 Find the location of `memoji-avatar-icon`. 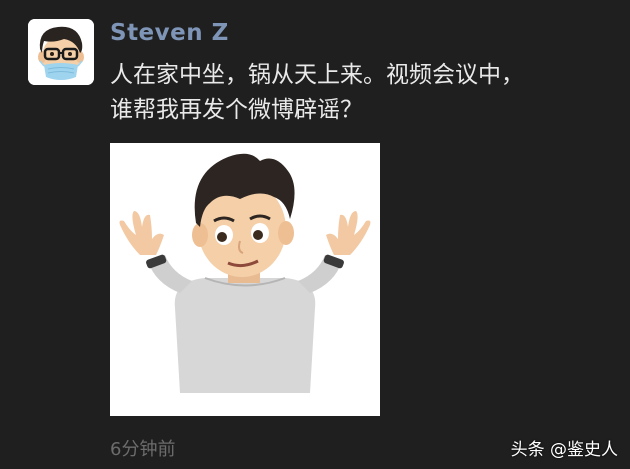

memoji-avatar-icon is located at coordinates (61, 52).